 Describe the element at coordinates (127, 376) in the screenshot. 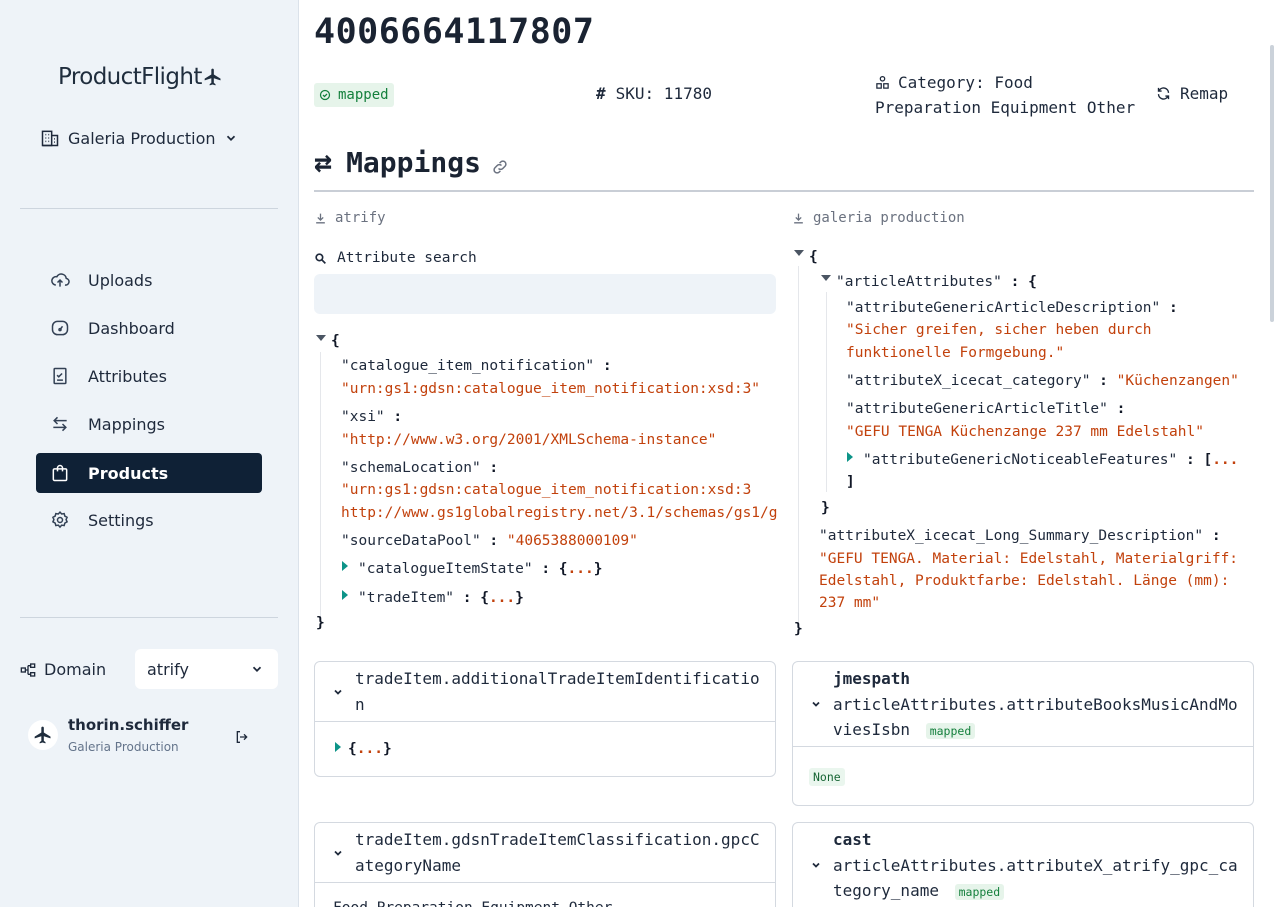

I see `nav-label: Attributes` at that location.